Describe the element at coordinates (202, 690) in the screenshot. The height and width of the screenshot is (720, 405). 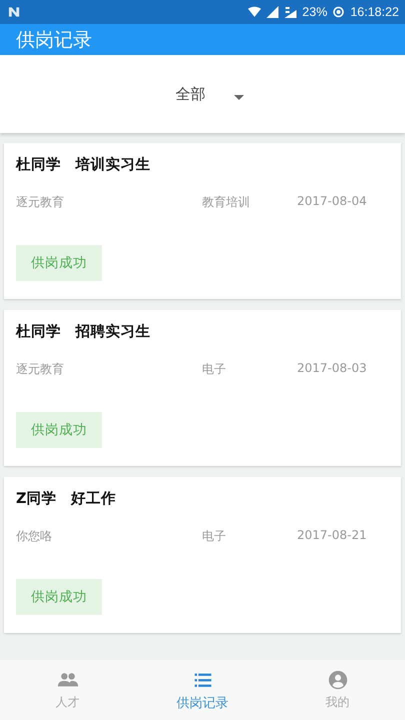
I see `nav-tab: 供岗记录` at that location.